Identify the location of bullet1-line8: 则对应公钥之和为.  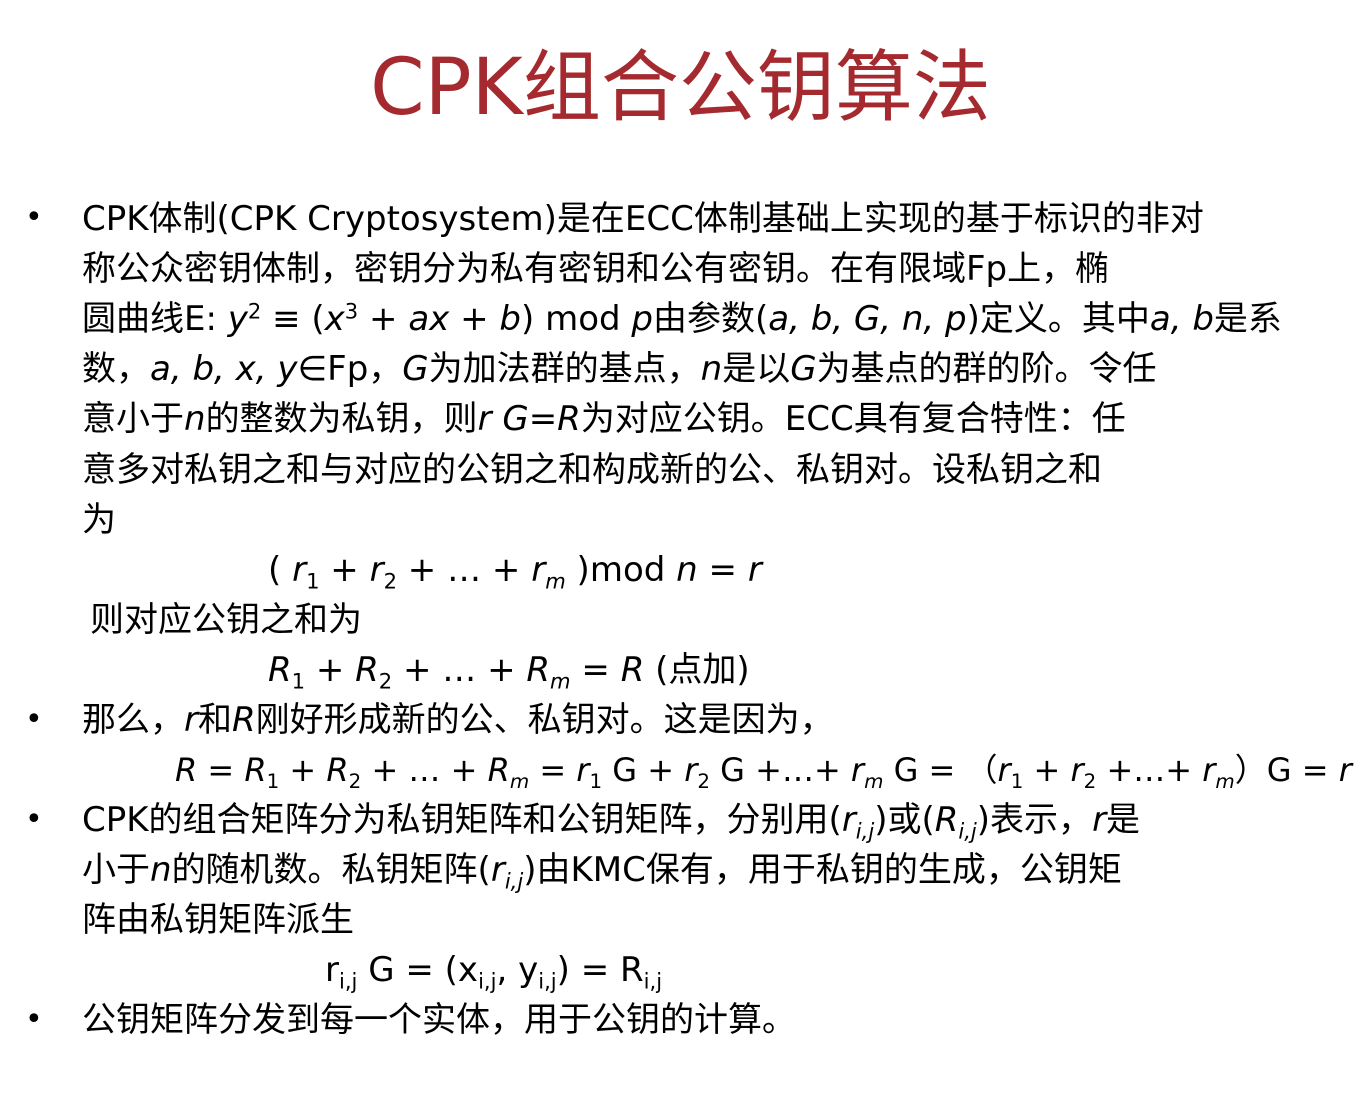
(226, 620).